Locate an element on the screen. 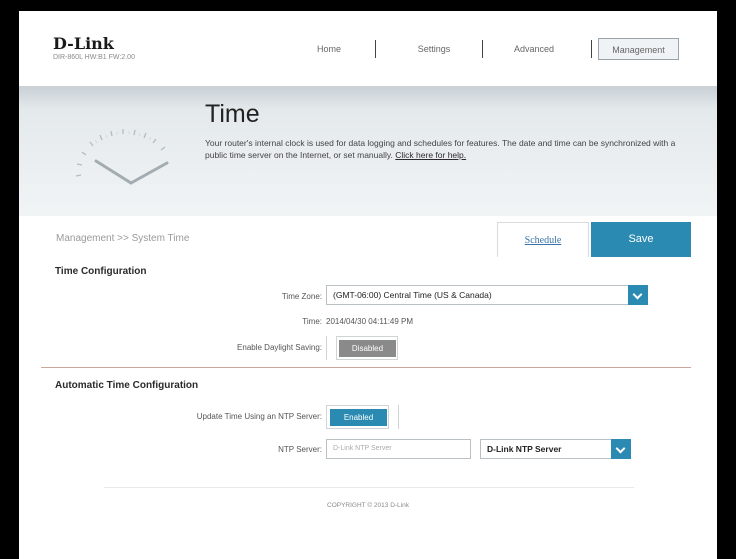  ntp-update-state: Enabled is located at coordinates (358, 417).